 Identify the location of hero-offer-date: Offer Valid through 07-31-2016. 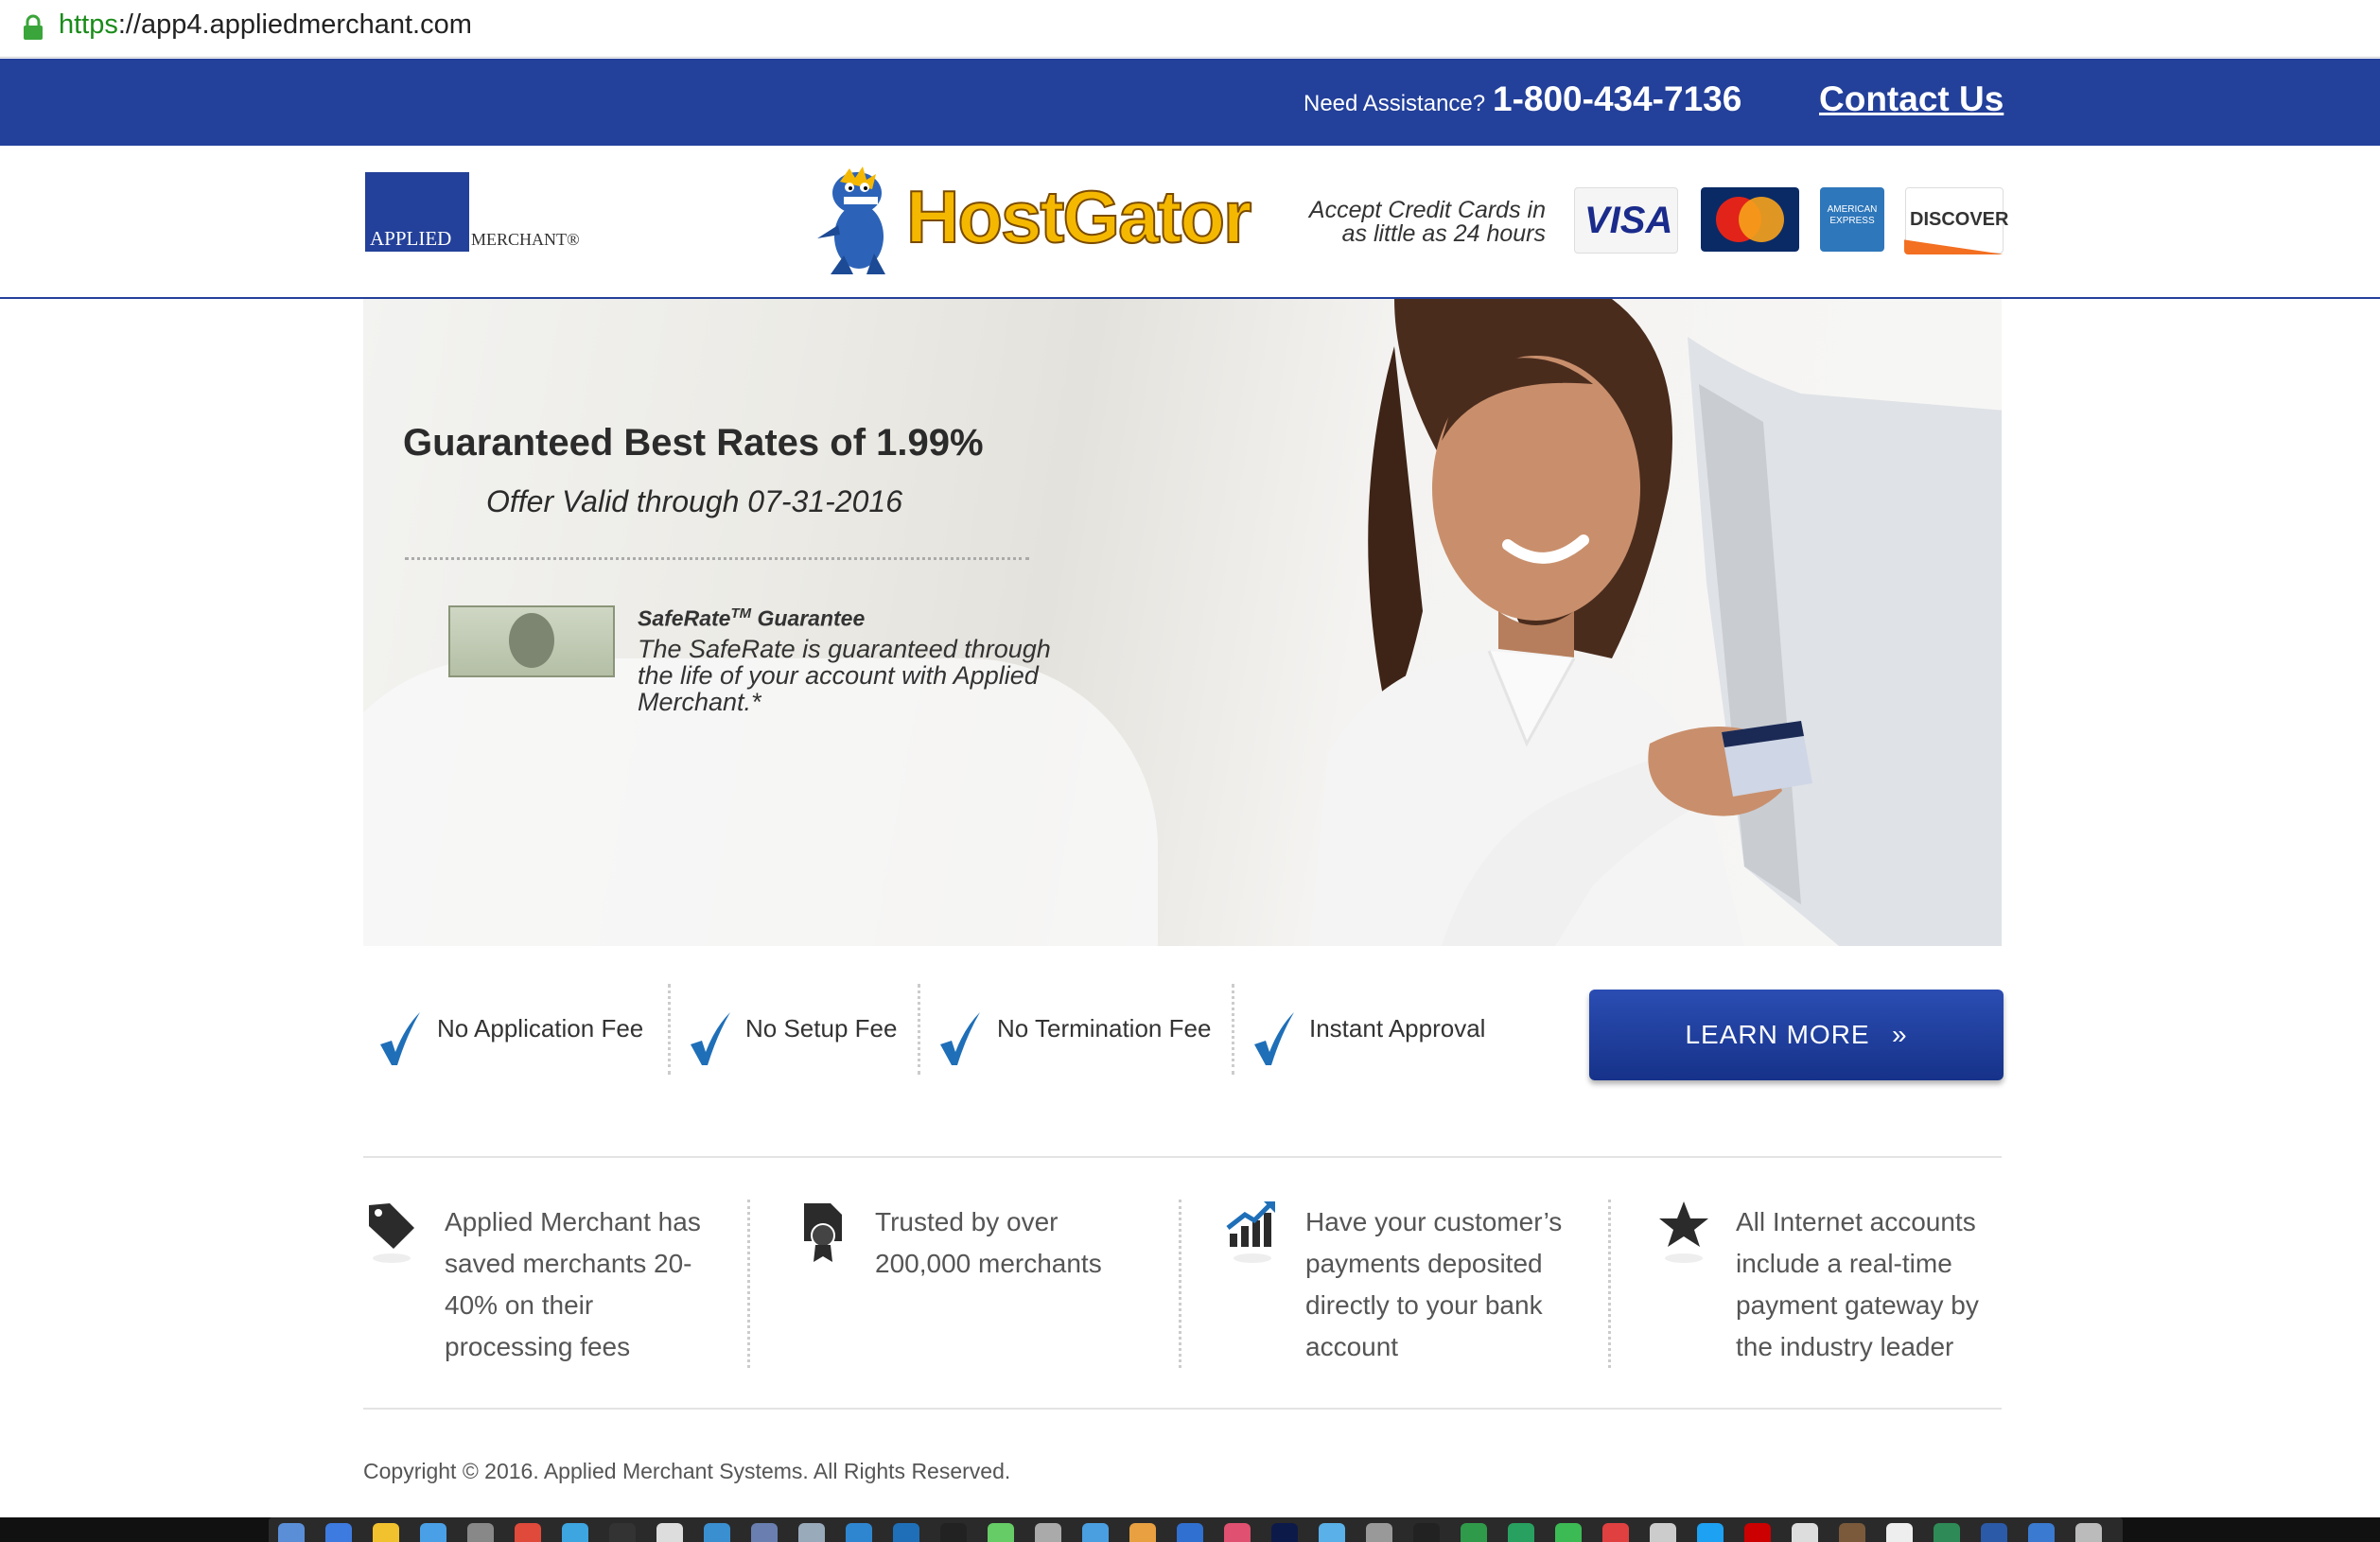
(694, 501).